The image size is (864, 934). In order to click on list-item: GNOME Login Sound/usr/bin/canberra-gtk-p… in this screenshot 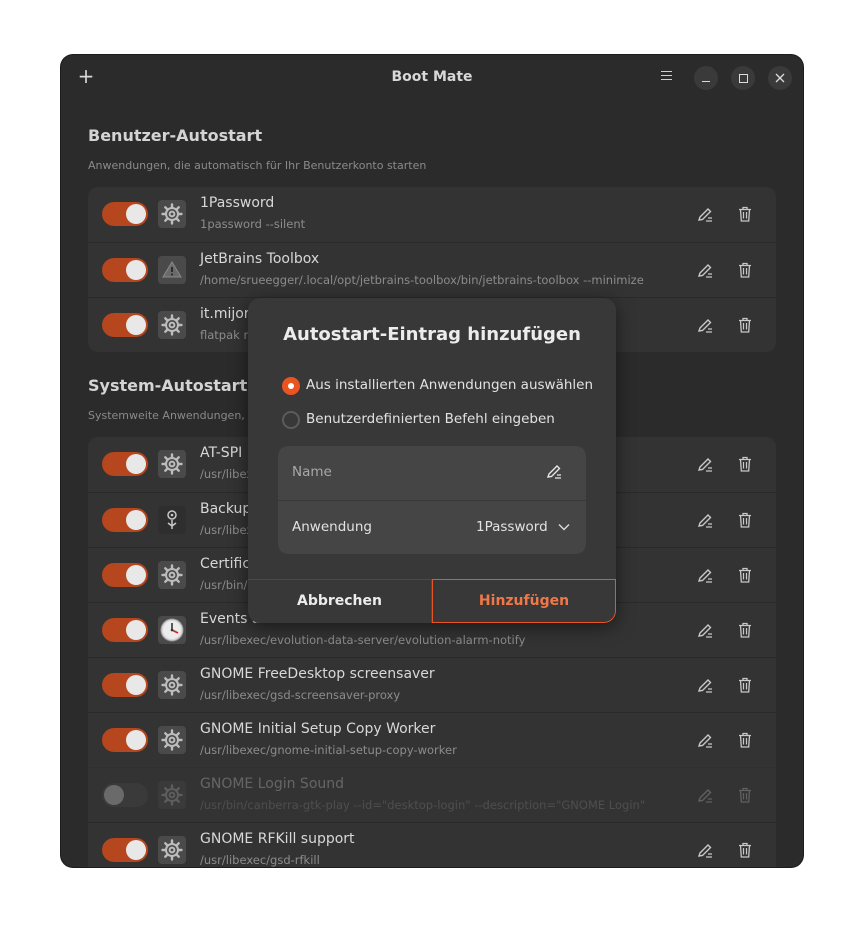, I will do `click(432, 794)`.